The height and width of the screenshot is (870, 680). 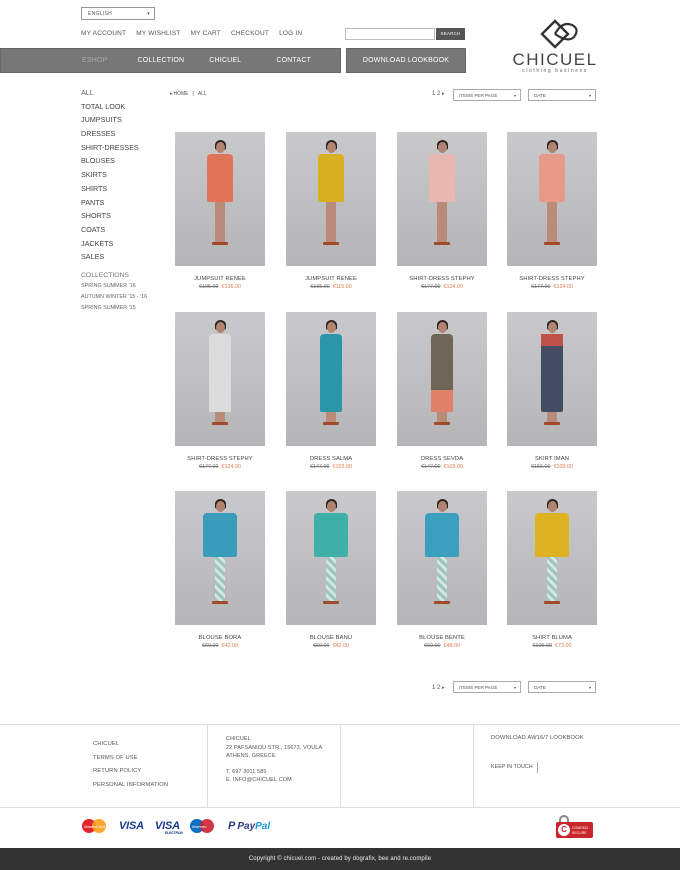 I want to click on product-card: BLOUSE BENTE €69.00 €48.00, so click(x=442, y=570).